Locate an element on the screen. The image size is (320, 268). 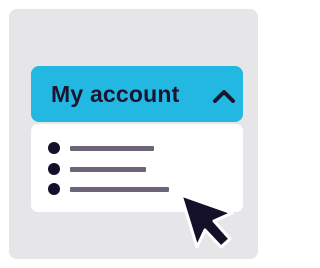
my-account-label: My account is located at coordinates (115, 93).